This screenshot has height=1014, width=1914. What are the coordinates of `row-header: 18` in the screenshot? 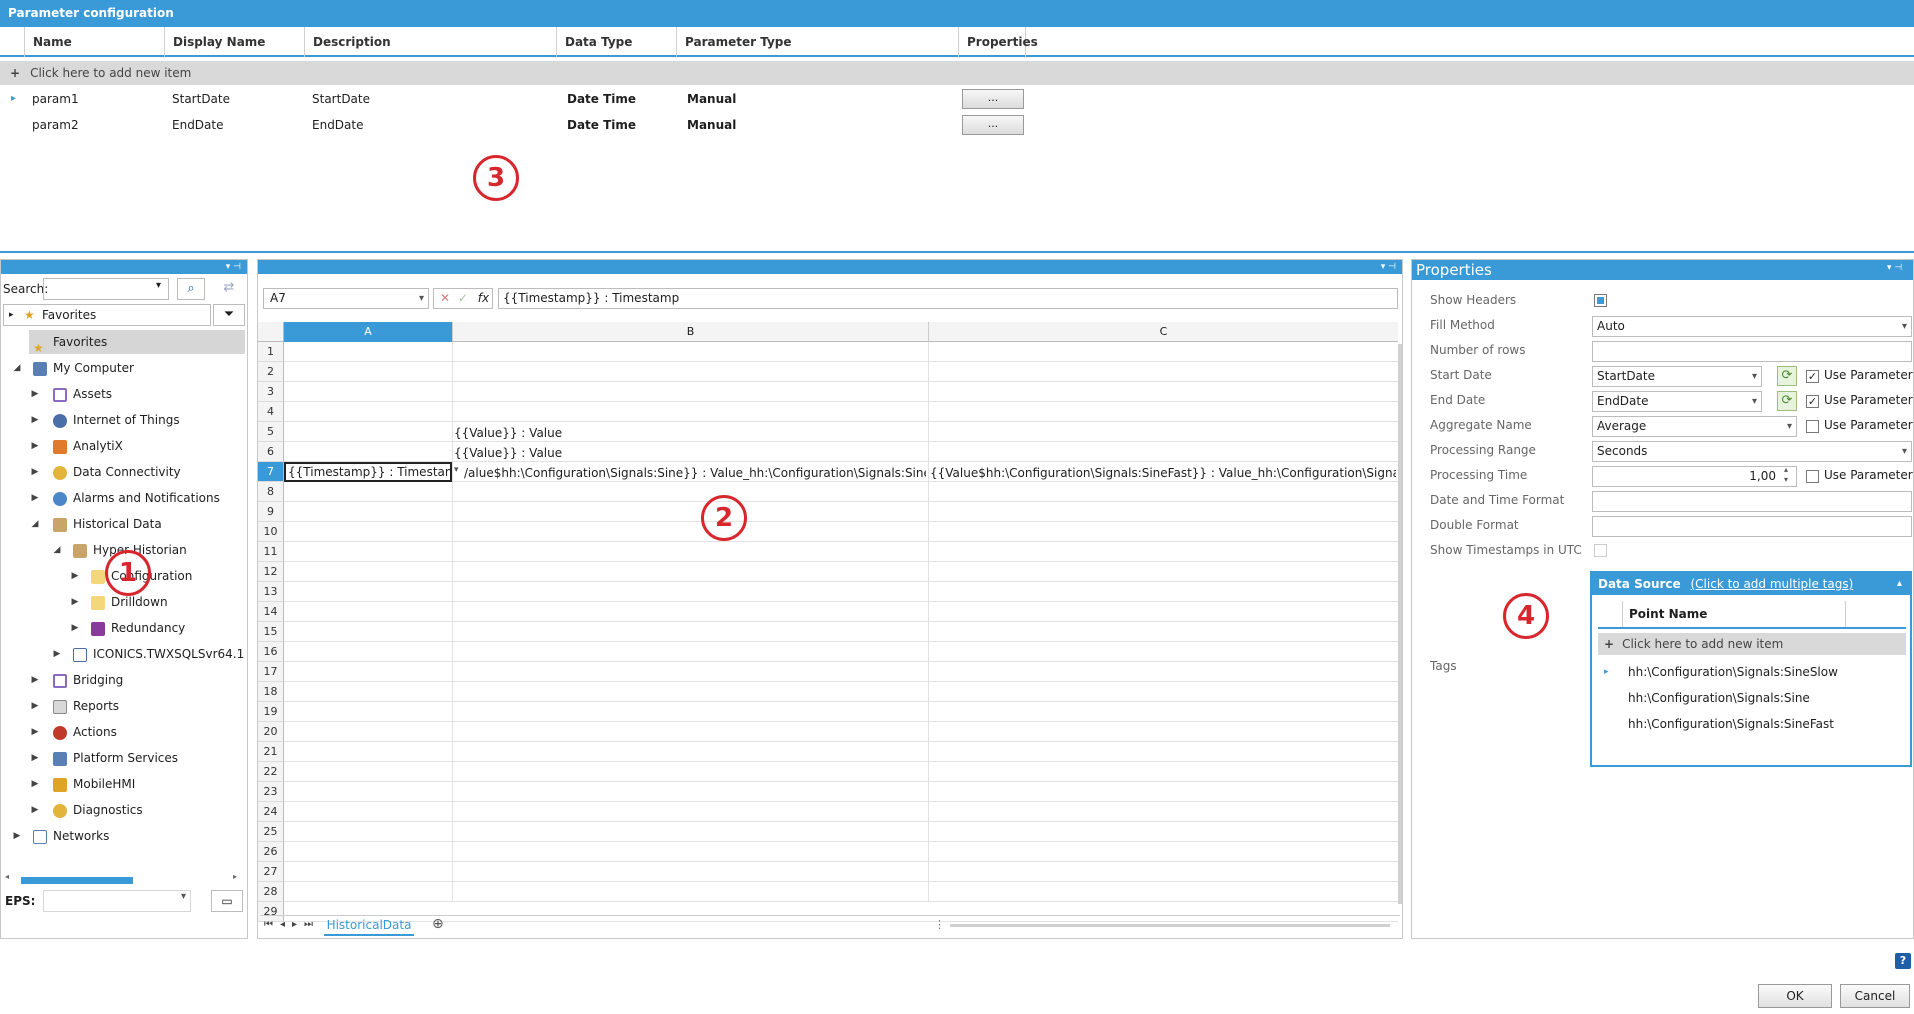 It's located at (271, 692).